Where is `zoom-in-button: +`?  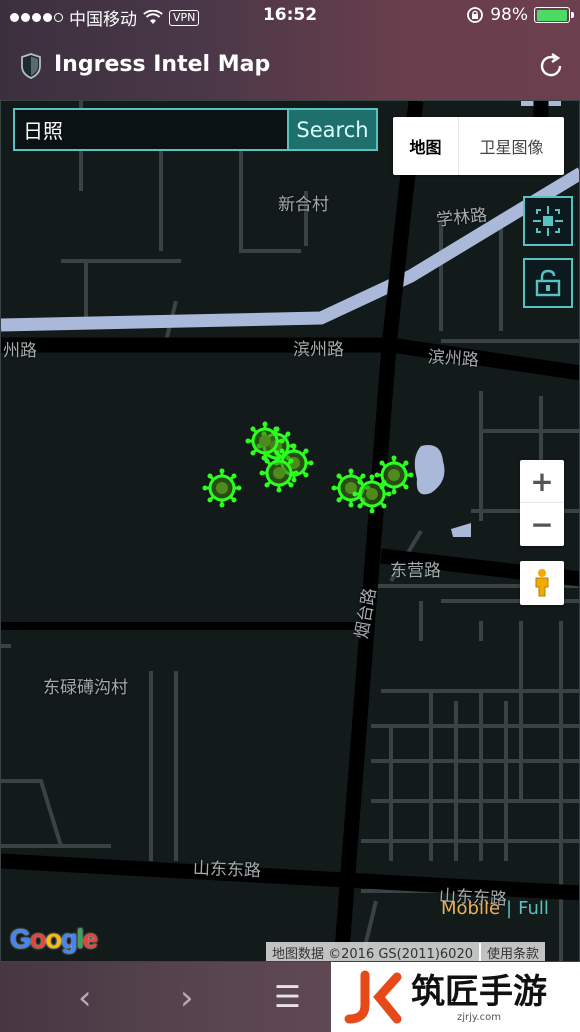
zoom-in-button: + is located at coordinates (542, 481).